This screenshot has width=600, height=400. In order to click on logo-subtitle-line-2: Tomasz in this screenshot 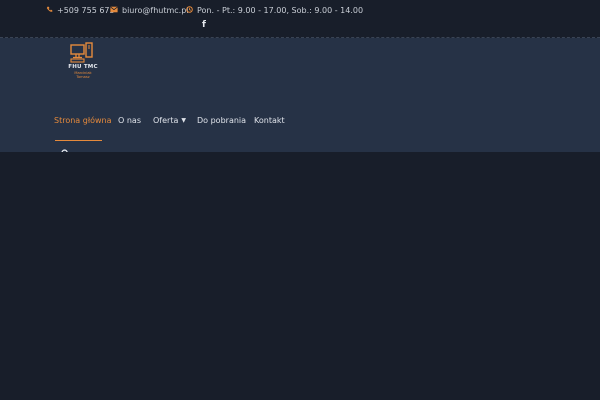, I will do `click(83, 77)`.